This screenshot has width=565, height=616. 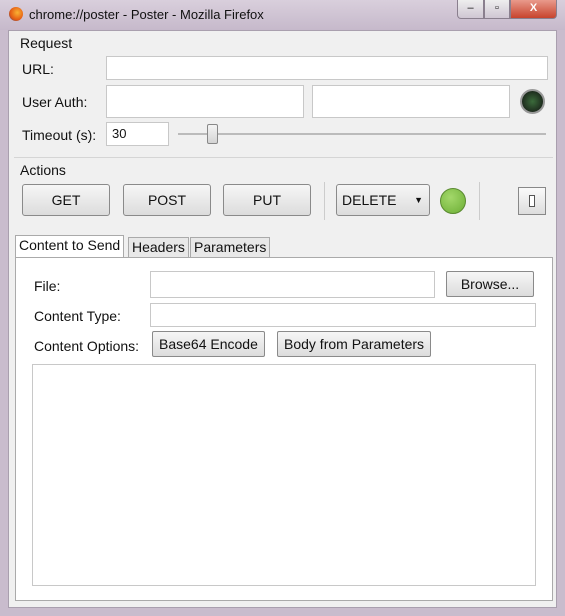 I want to click on get-button: GET, so click(x=66, y=200).